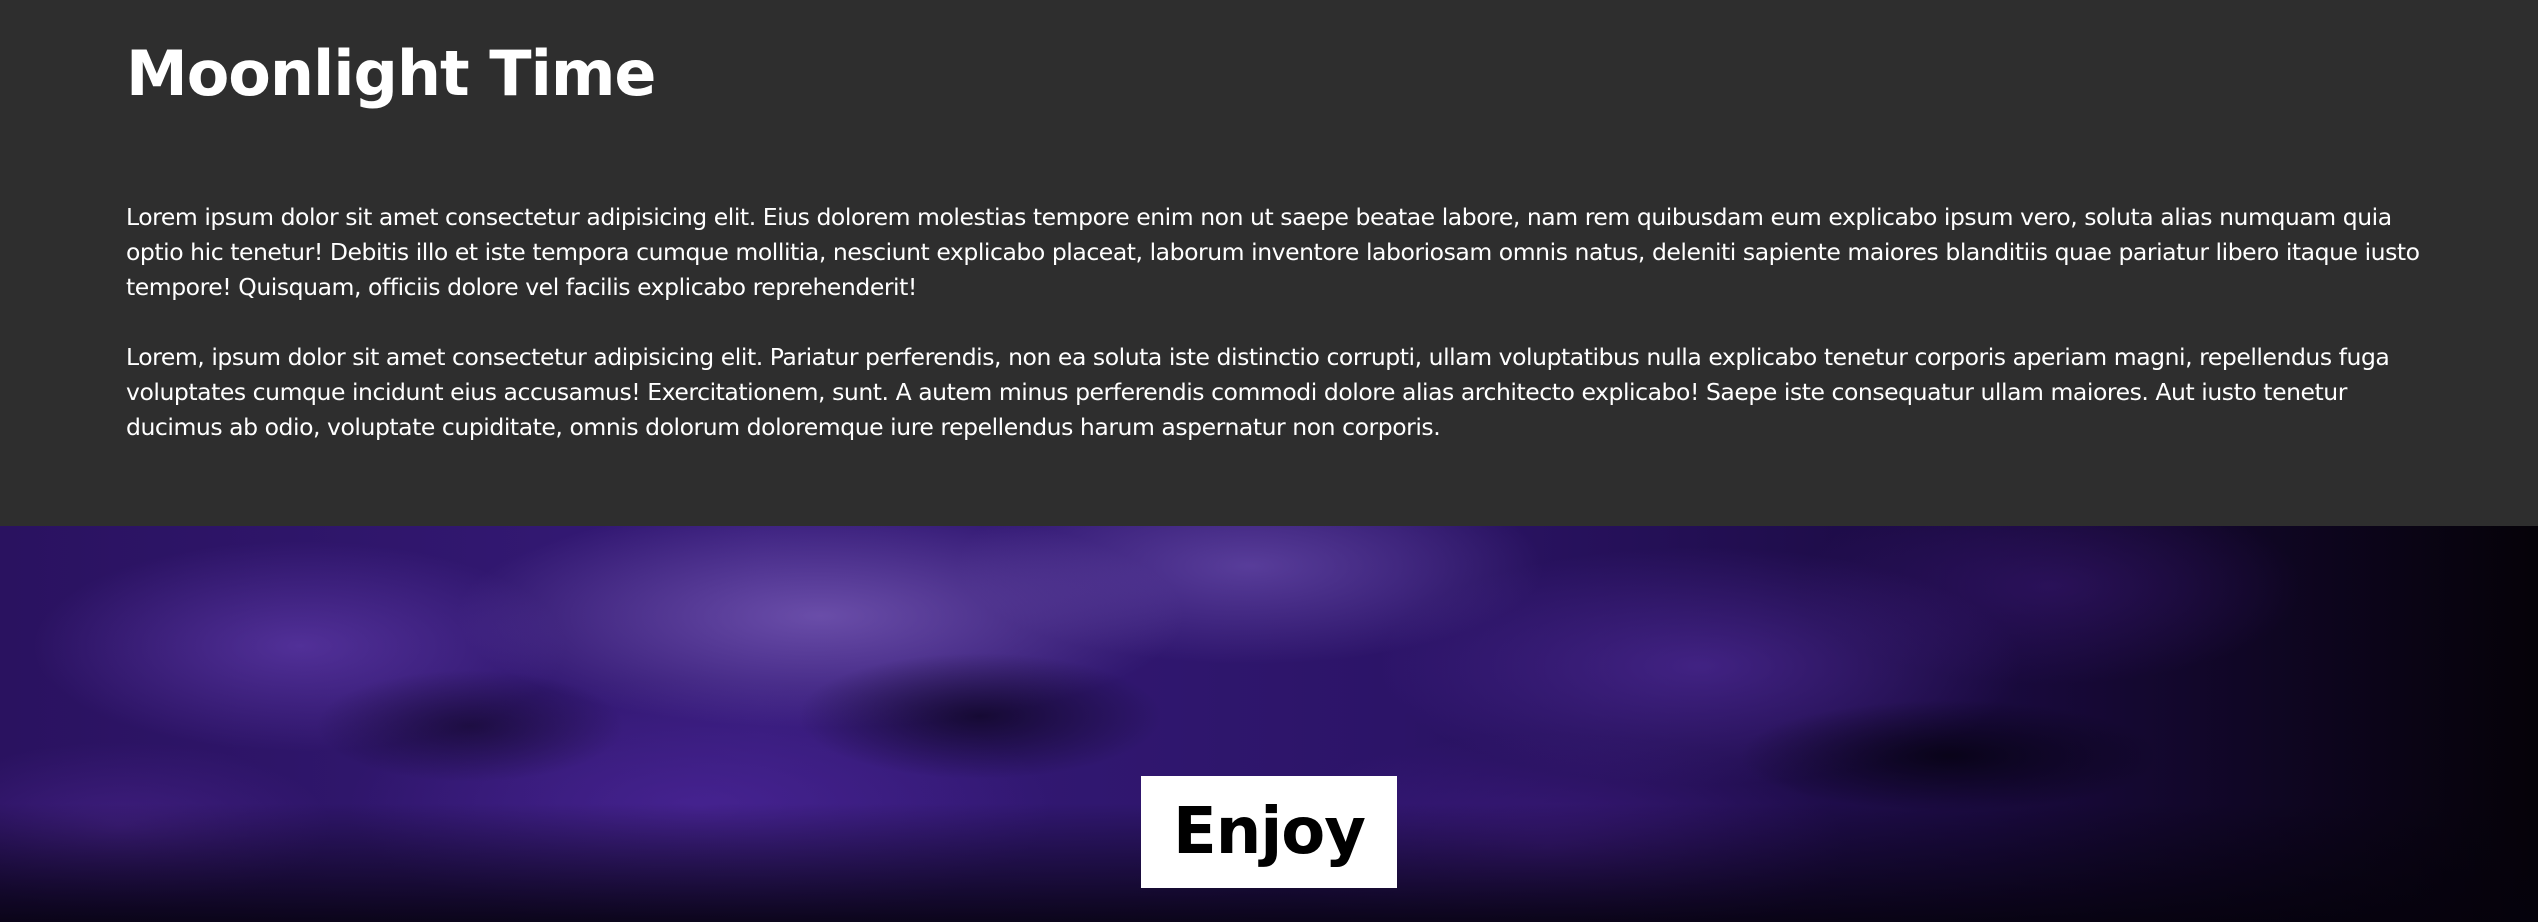  Describe the element at coordinates (391, 73) in the screenshot. I see `section-title: Moonlight Time` at that location.